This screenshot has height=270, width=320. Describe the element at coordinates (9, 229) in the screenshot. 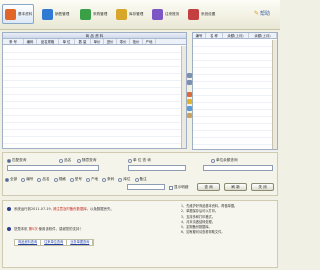

I see `bullet-icon` at that location.